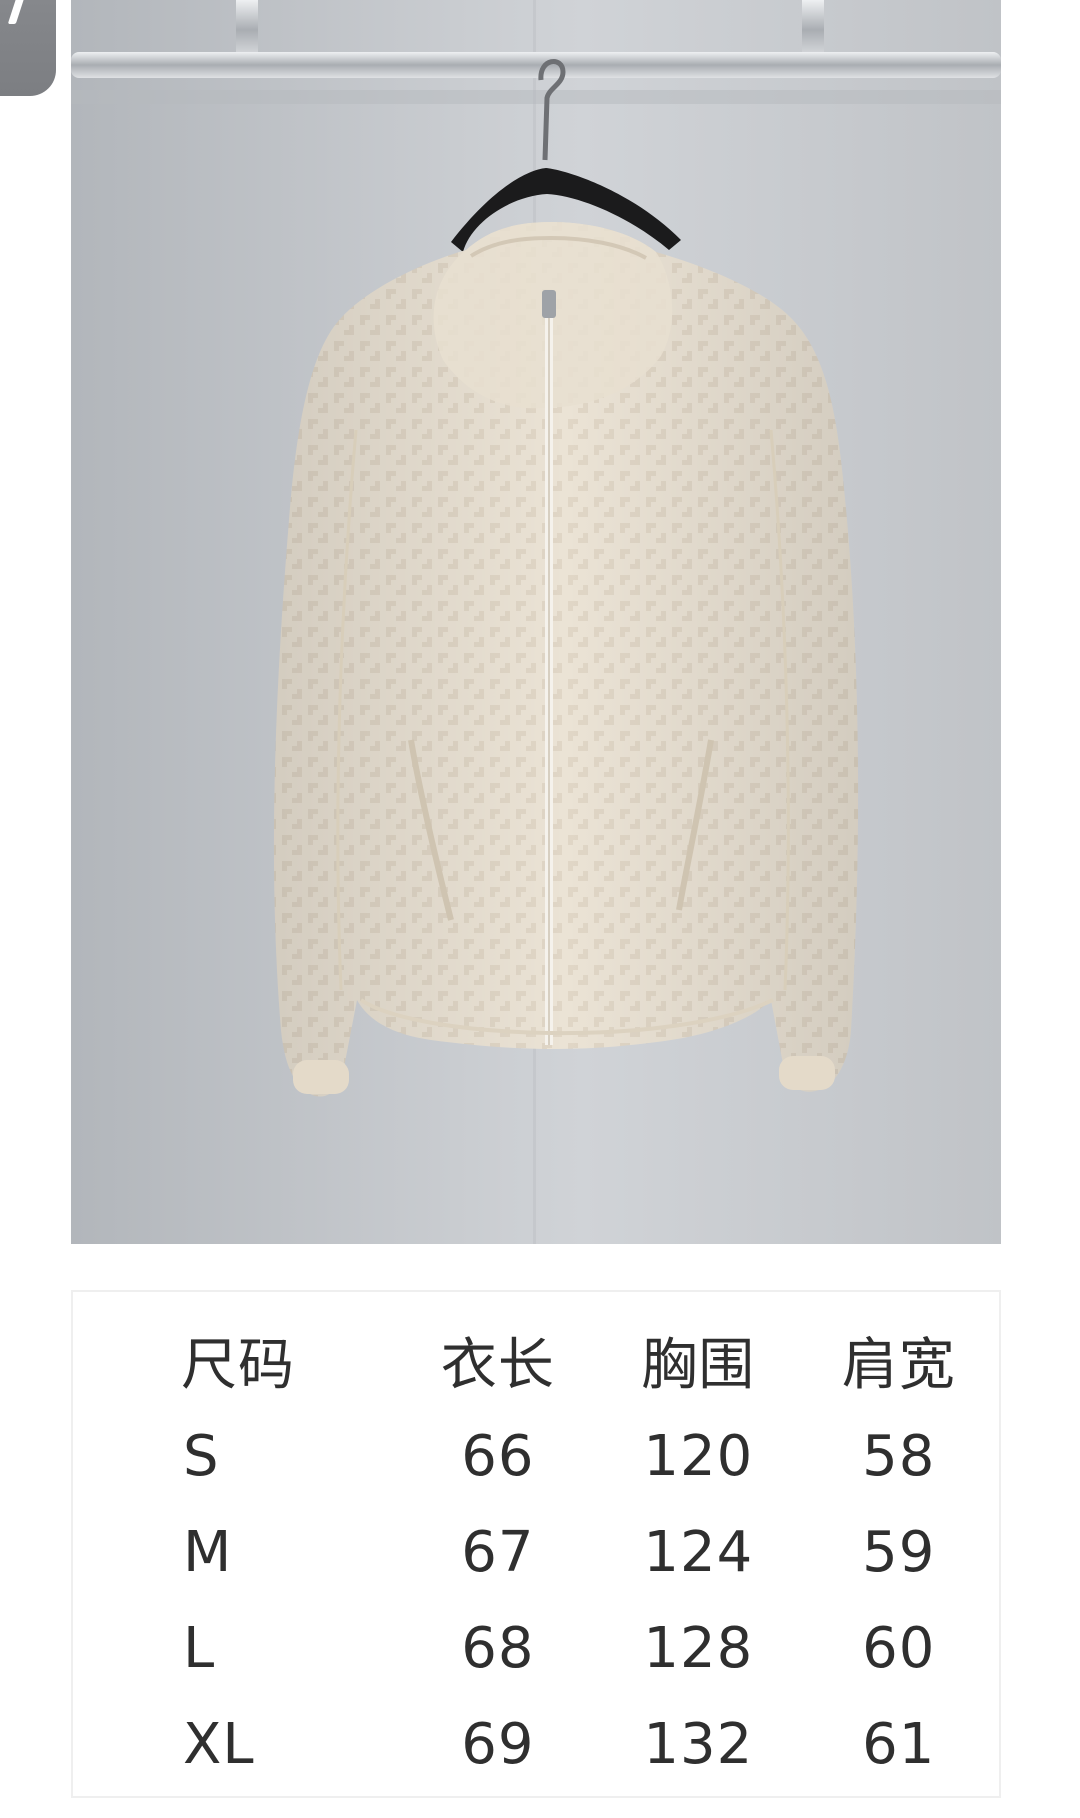 This screenshot has height=1818, width=1080. I want to click on tile-glyph-icon, so click(16, 12).